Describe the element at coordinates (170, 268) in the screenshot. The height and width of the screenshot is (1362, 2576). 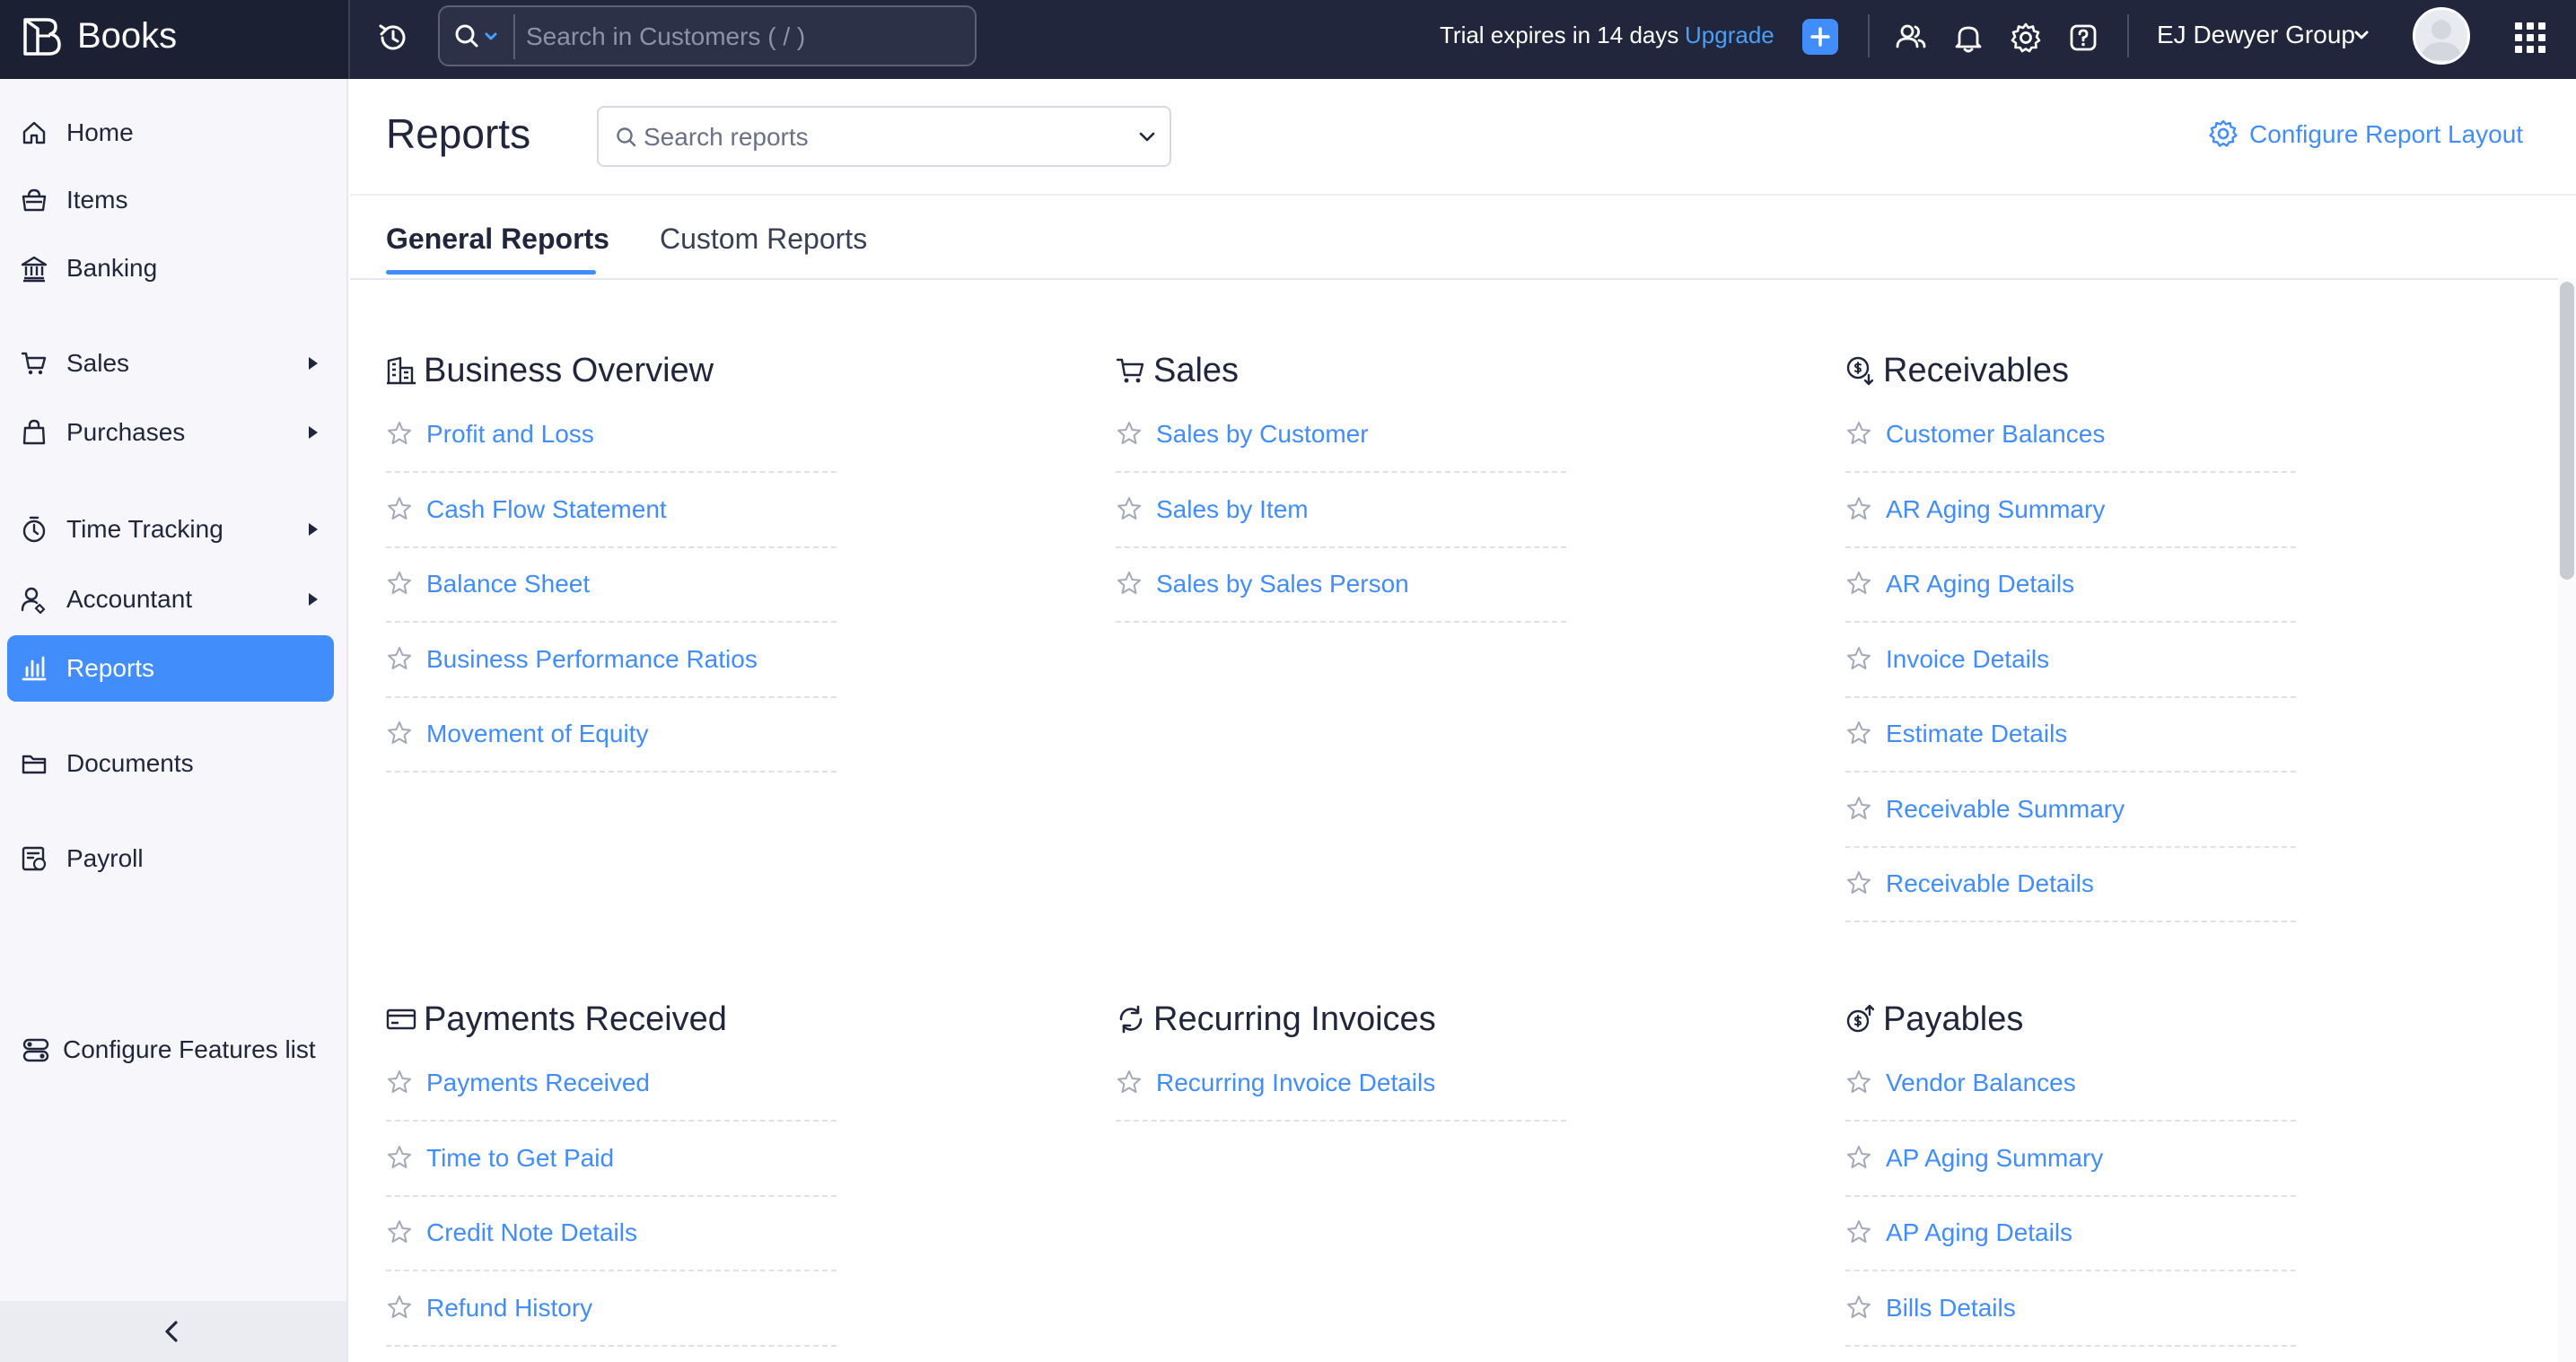
I see `sidebar-item-banking: Banking` at that location.